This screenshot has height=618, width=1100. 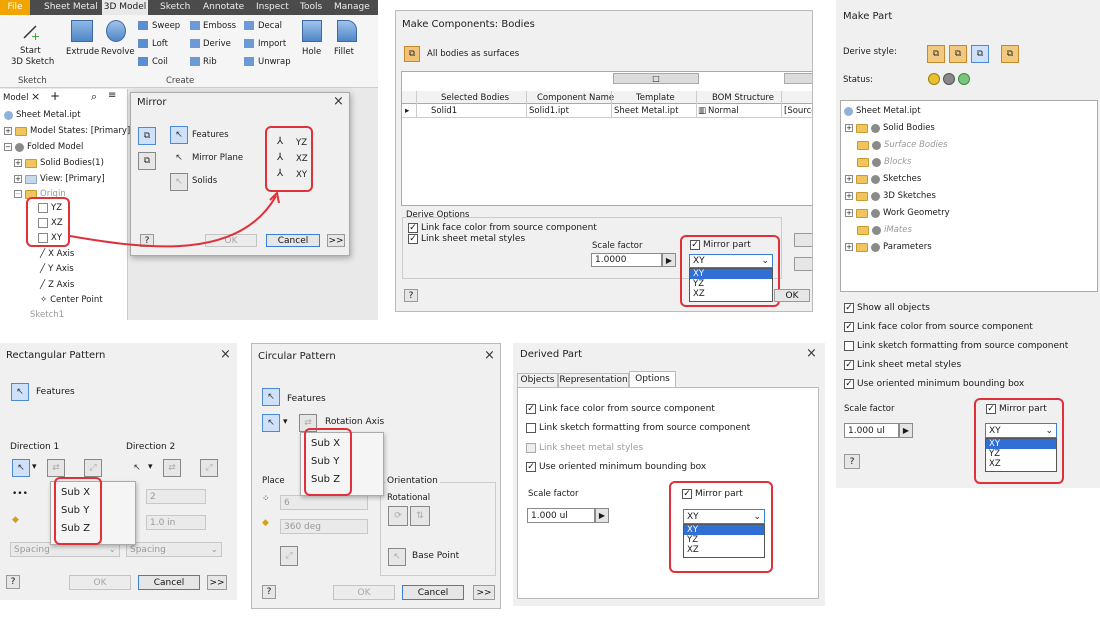 I want to click on rect-dir2-midplane-icon: ⤢, so click(x=209, y=468).